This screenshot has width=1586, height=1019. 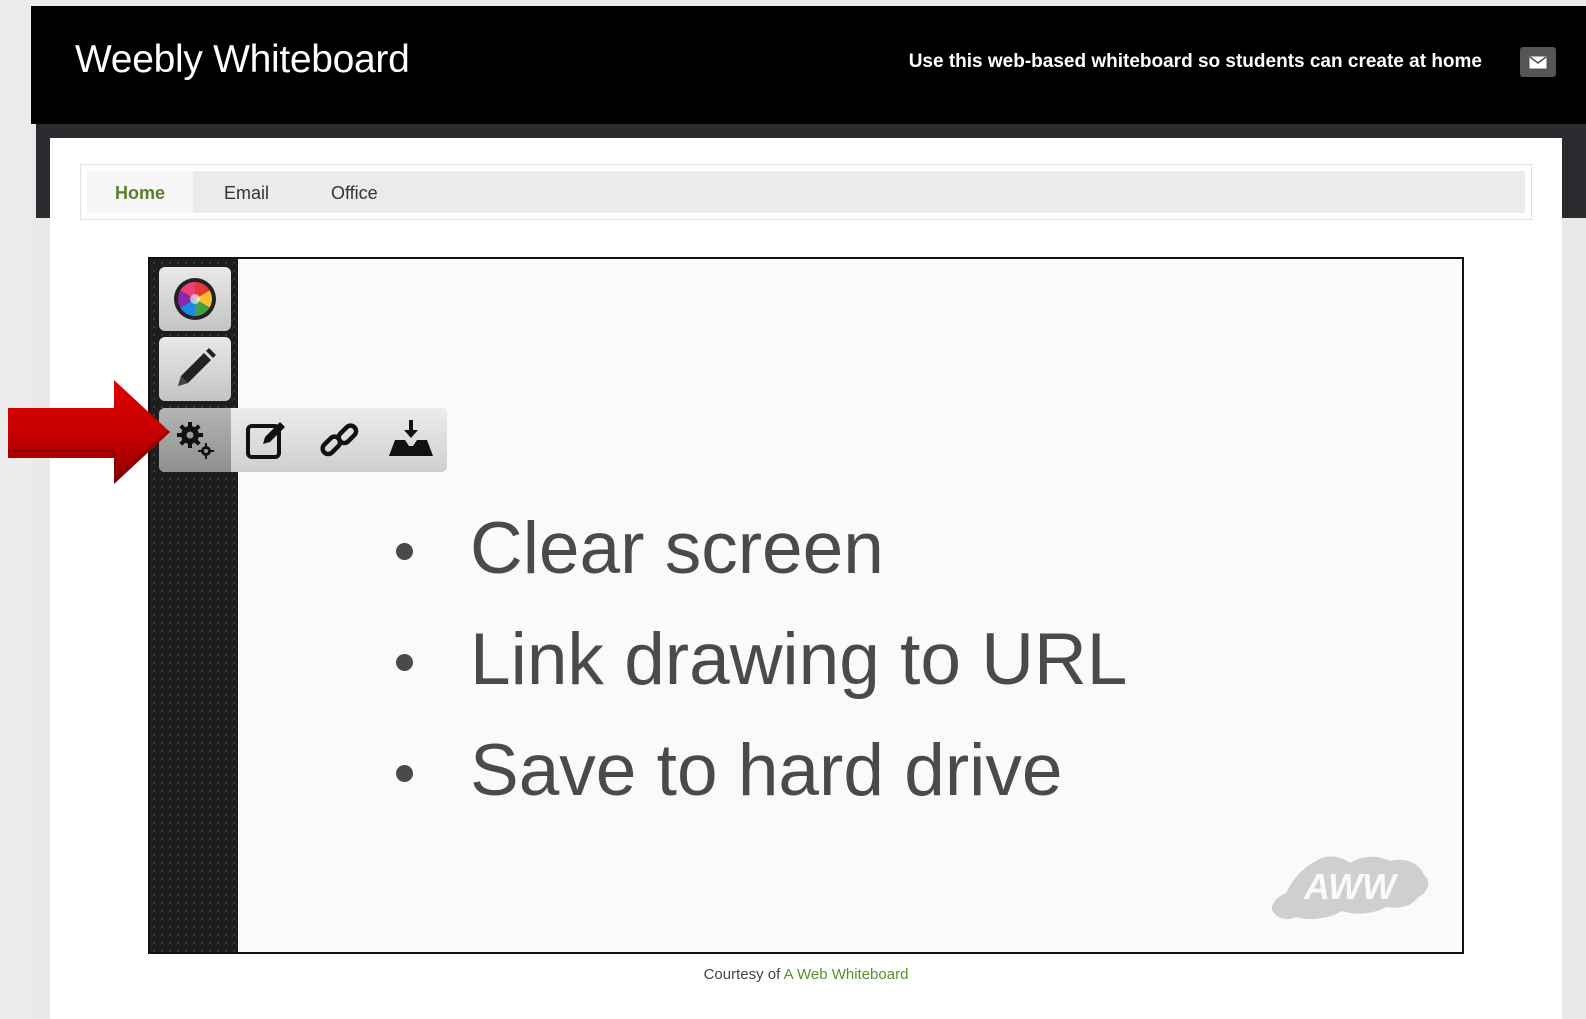 I want to click on edit-icon, so click(x=267, y=440).